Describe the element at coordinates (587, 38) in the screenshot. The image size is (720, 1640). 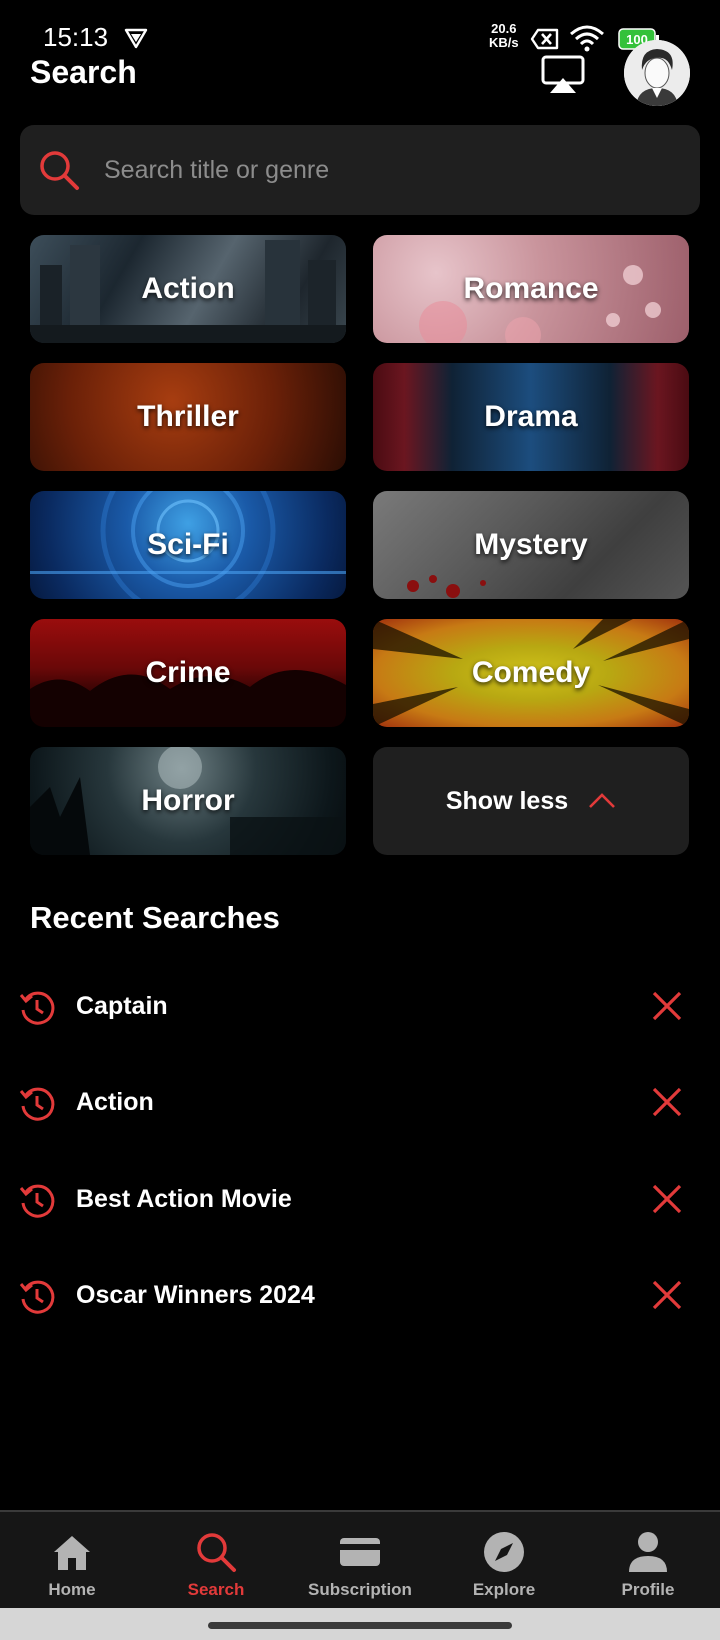
I see `wifi-icon` at that location.